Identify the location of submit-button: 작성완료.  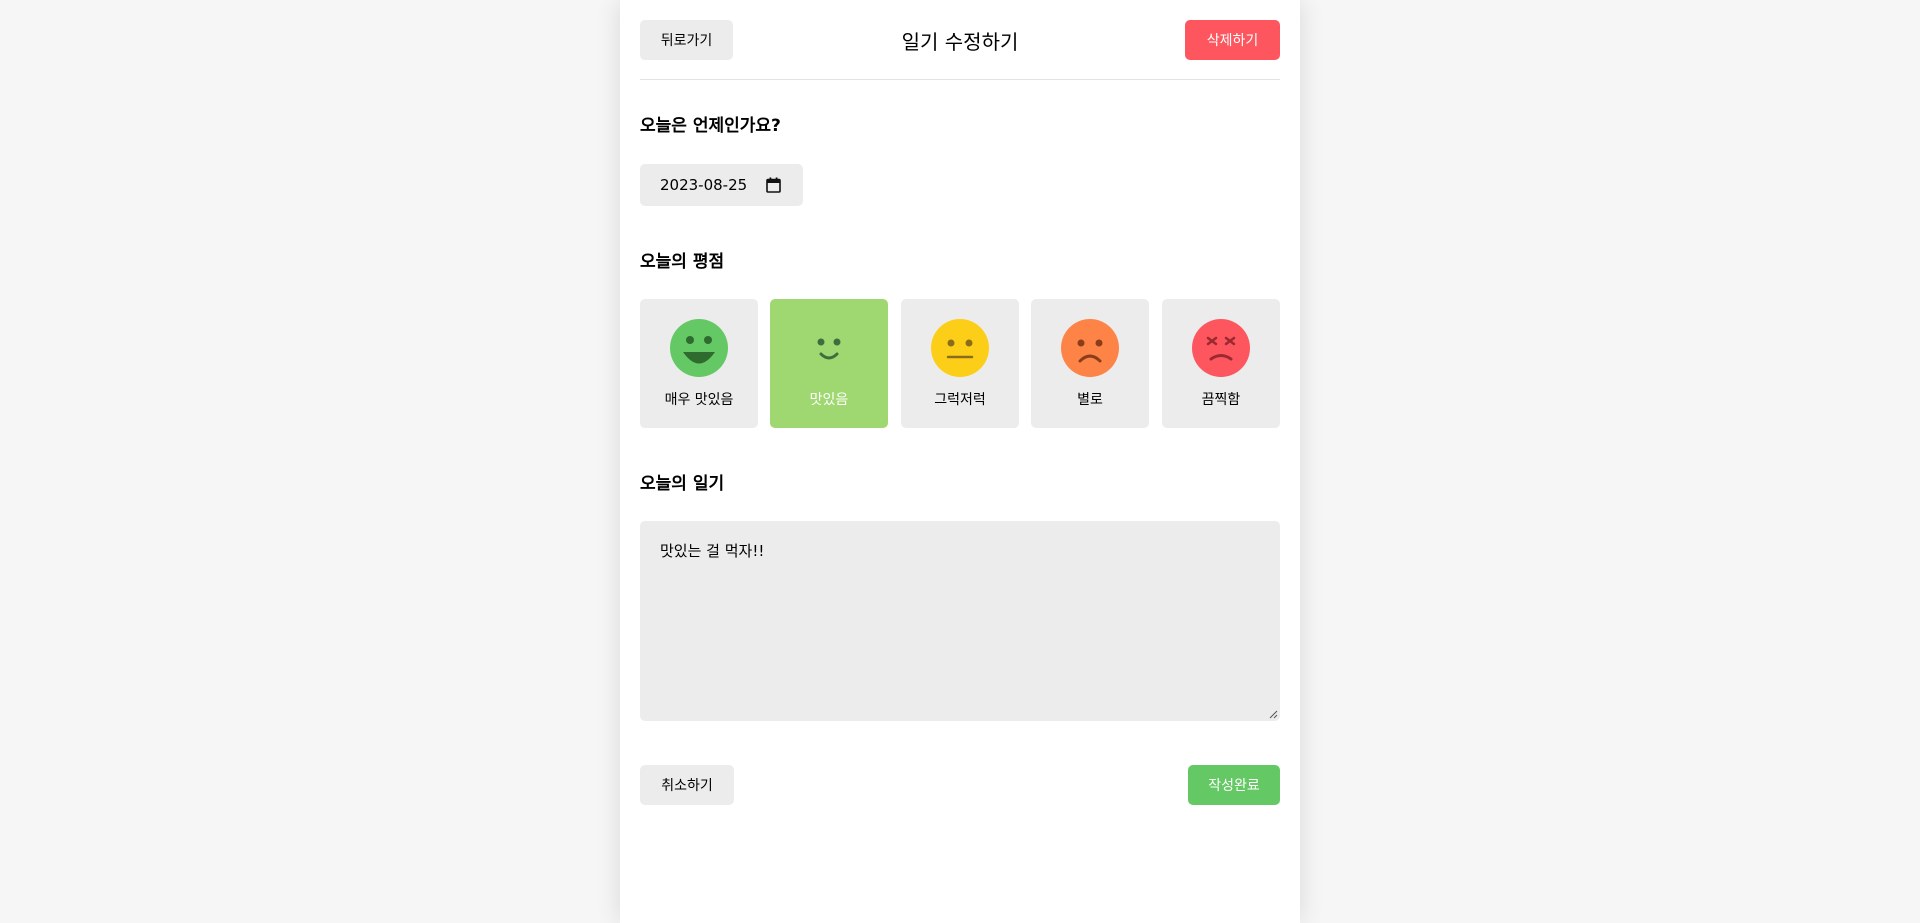
(1234, 785).